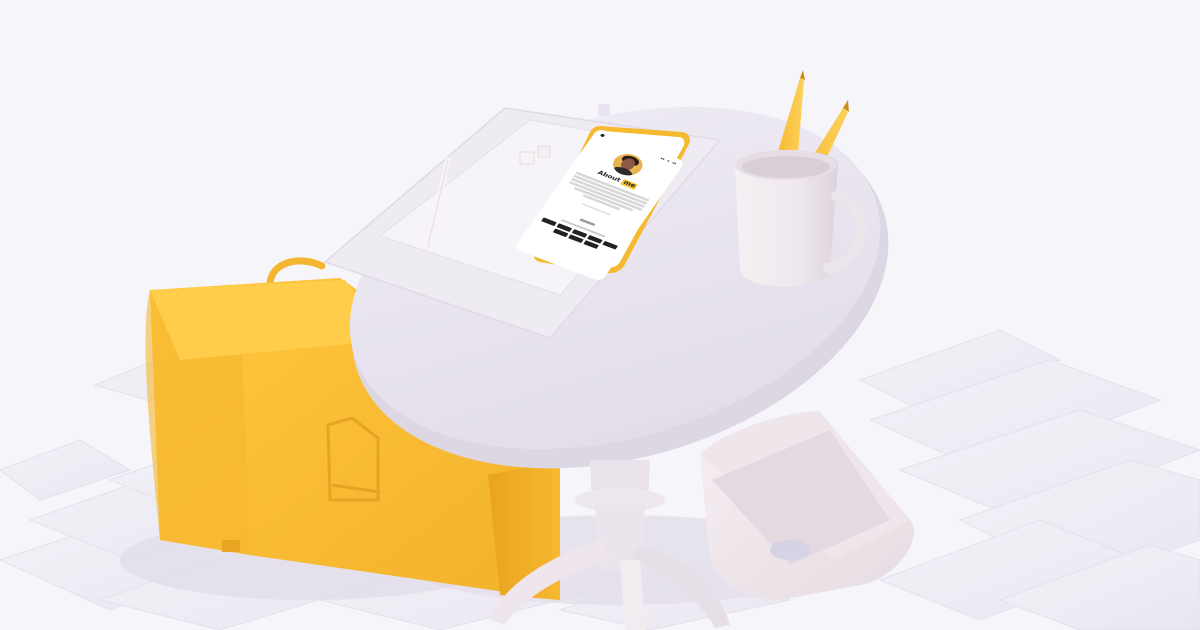 This screenshot has width=1200, height=630. I want to click on logo-icon, so click(602, 135).